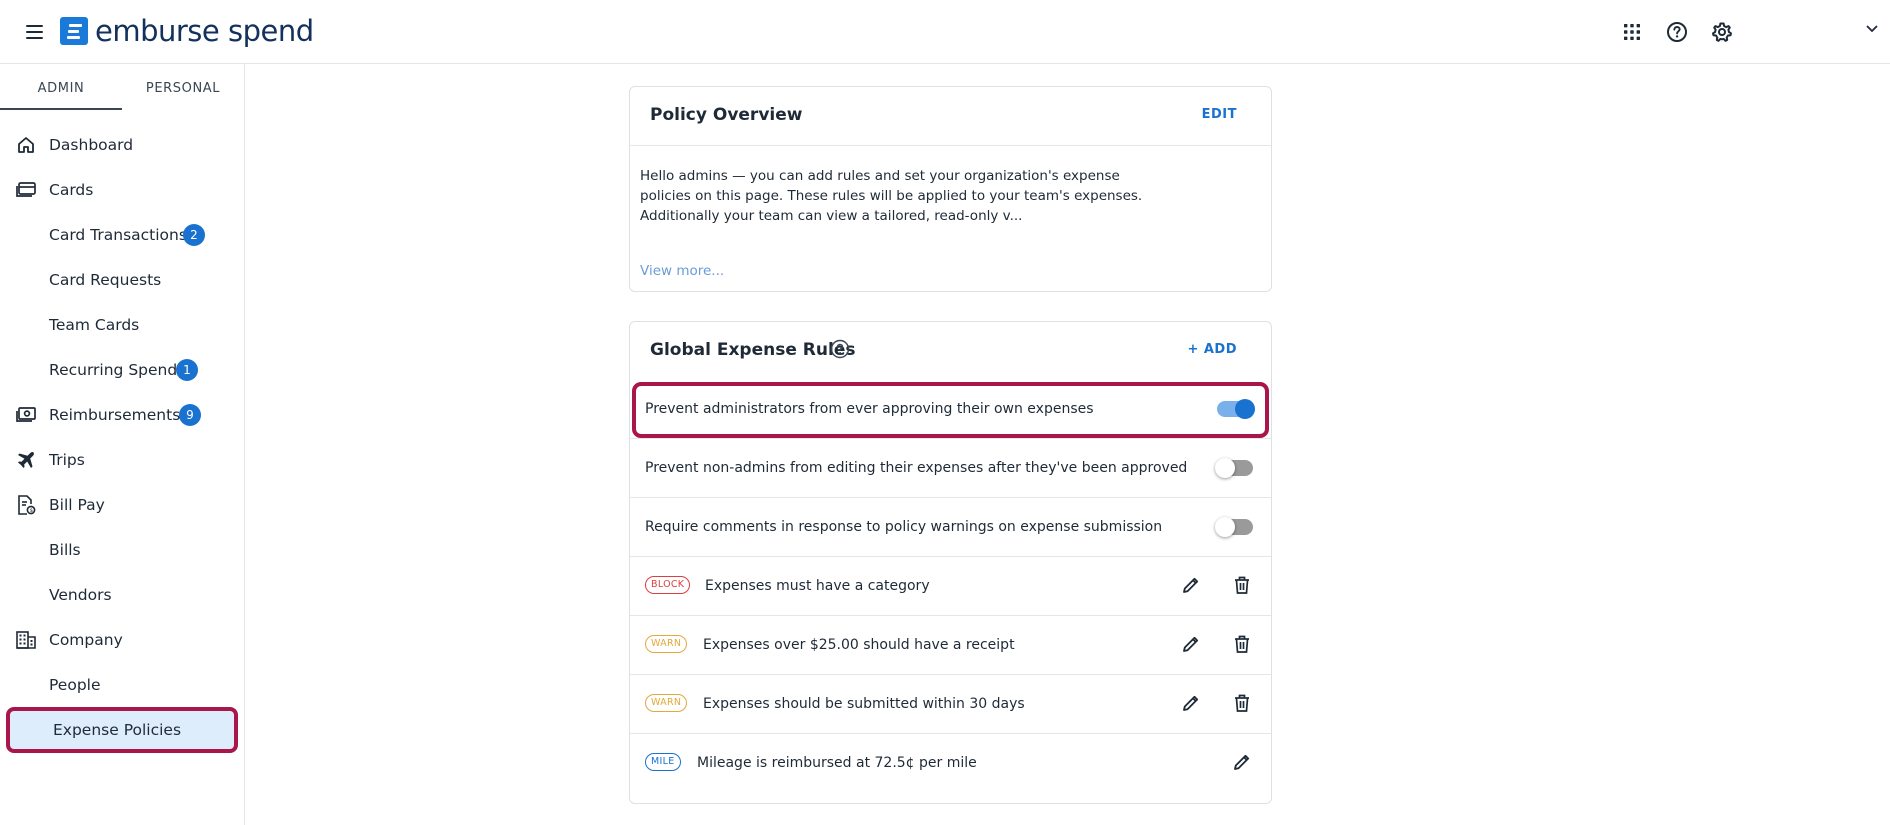 This screenshot has height=825, width=1890. What do you see at coordinates (118, 234) in the screenshot?
I see `sidebar-item-label: Card Transactions` at bounding box center [118, 234].